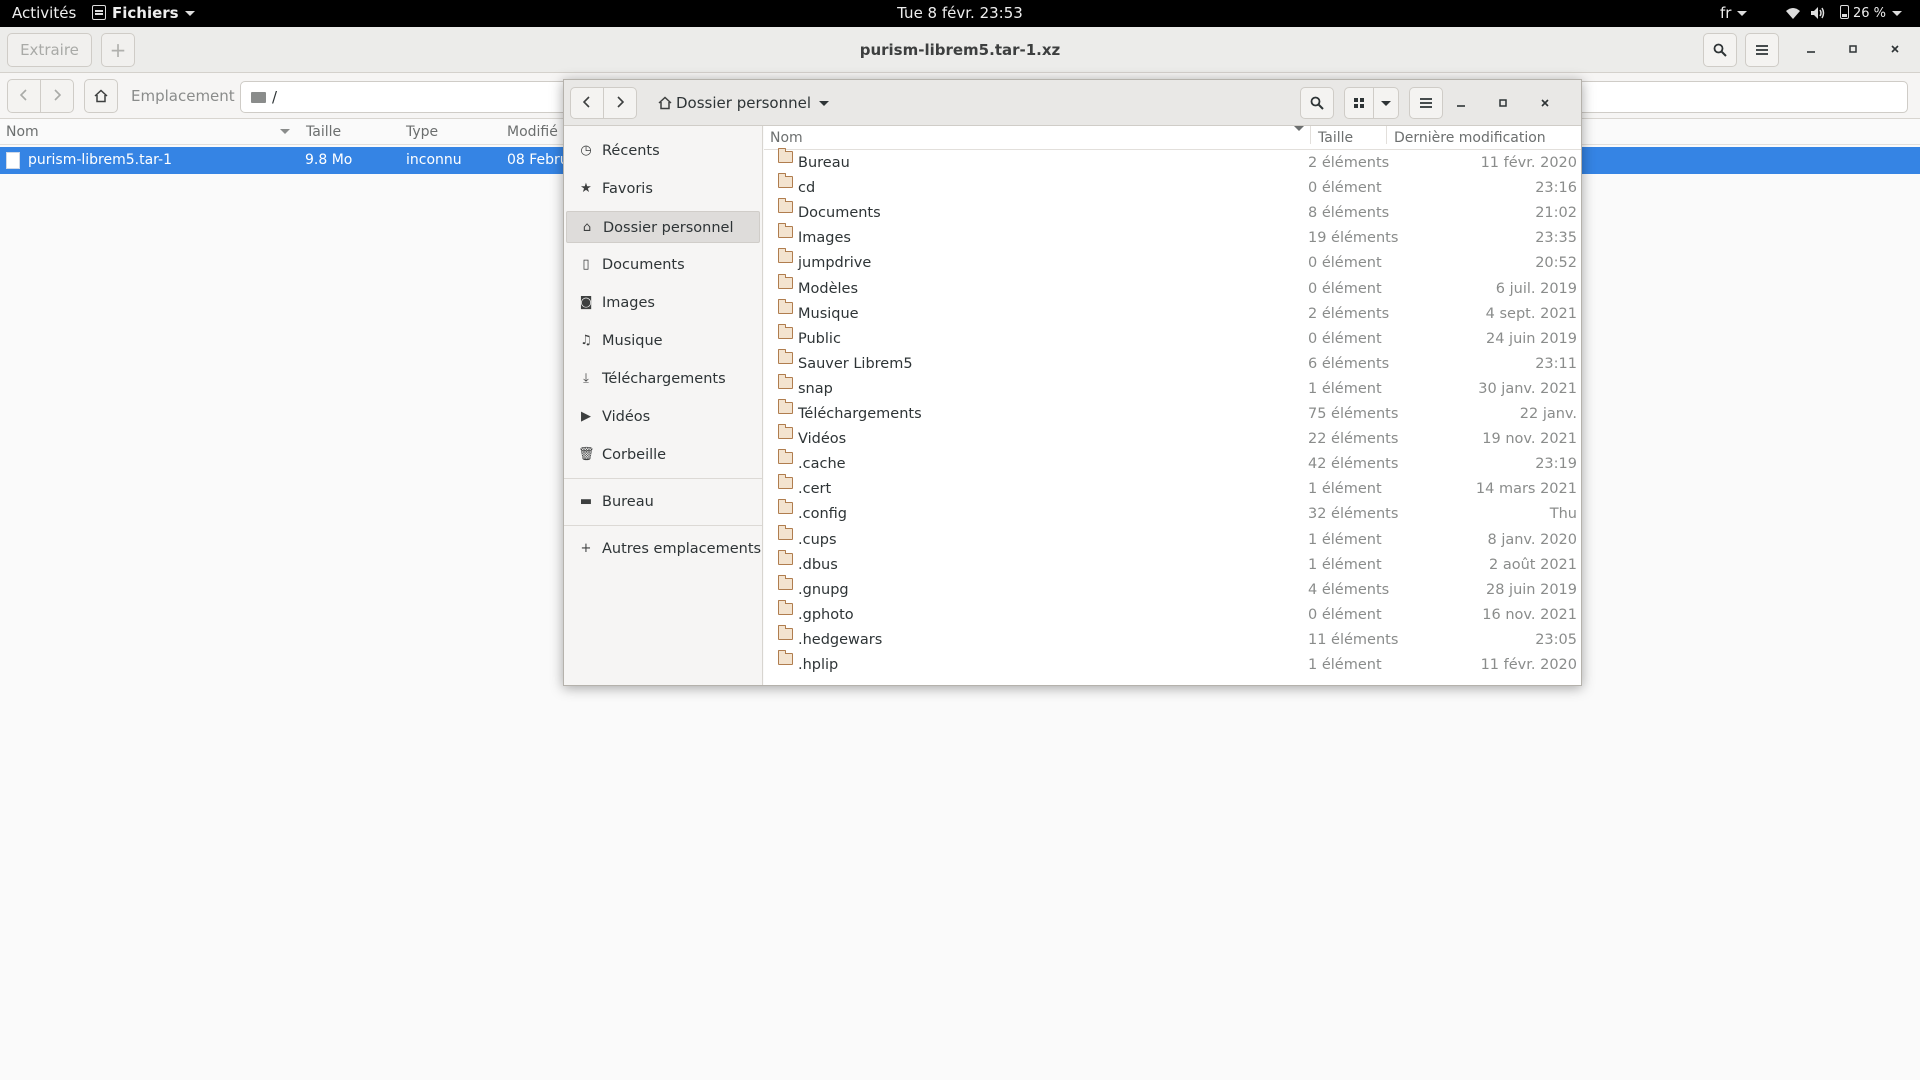 Image resolution: width=1920 pixels, height=1080 pixels. What do you see at coordinates (828, 313) in the screenshot?
I see `file-name: Musique` at bounding box center [828, 313].